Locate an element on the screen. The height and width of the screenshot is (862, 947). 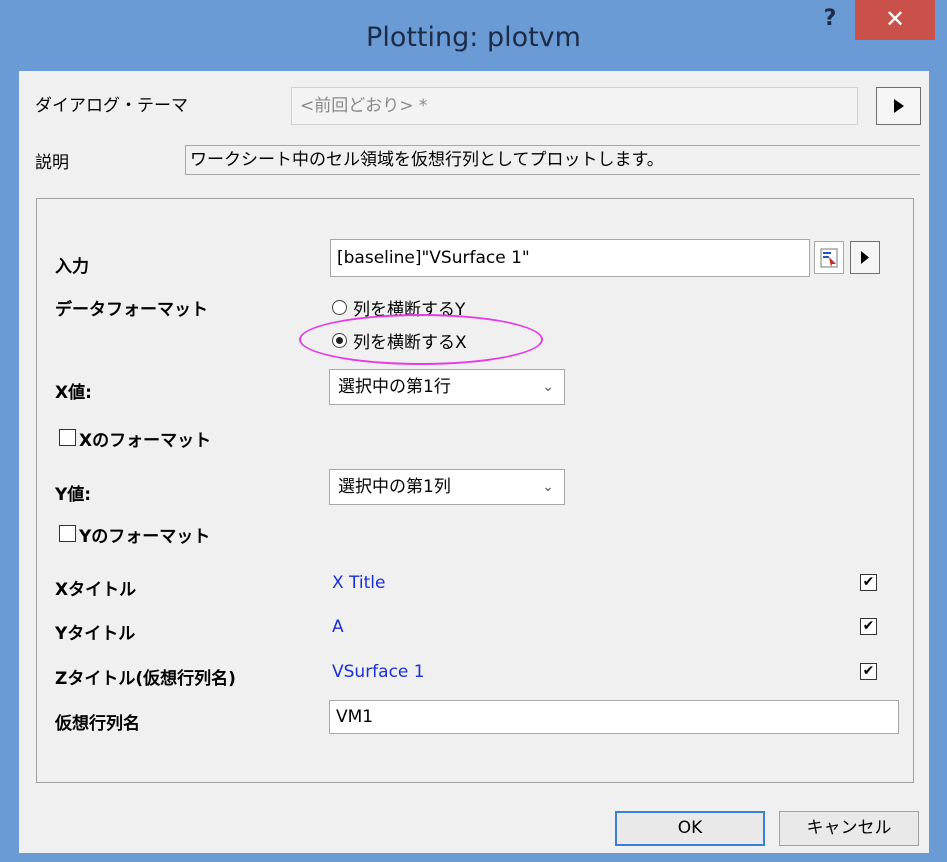
y-title-checkbox: ✔ is located at coordinates (868, 626).